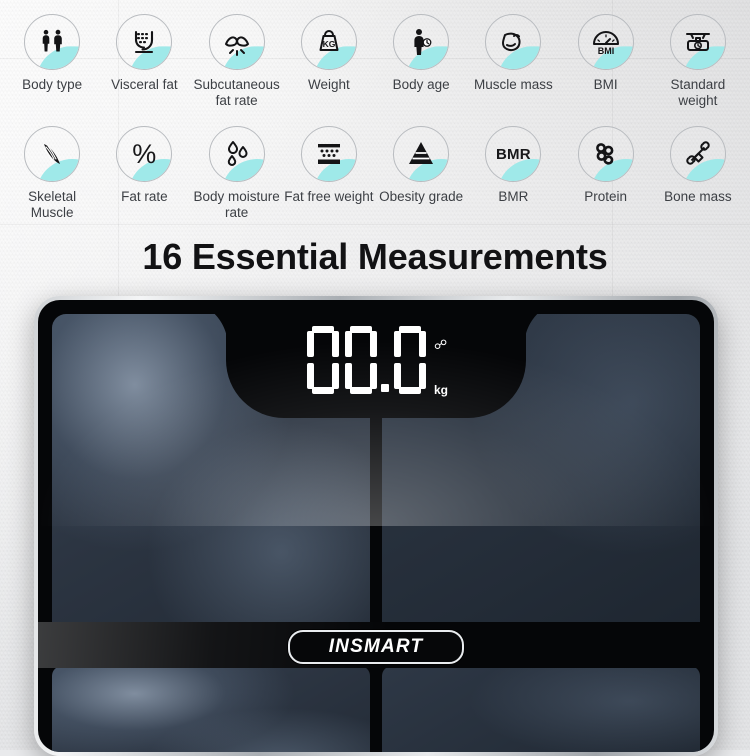 This screenshot has height=756, width=750. I want to click on brand-logo: INSMART, so click(376, 647).